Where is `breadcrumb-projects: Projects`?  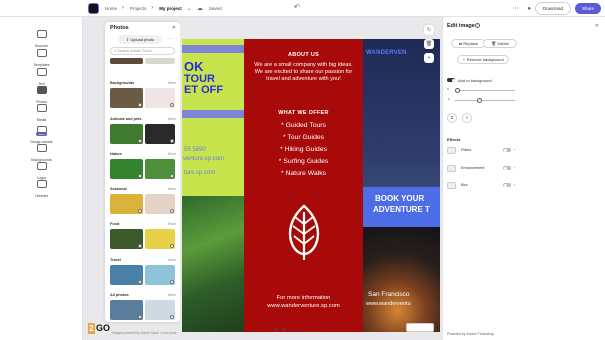
breadcrumb-projects: Projects is located at coordinates (138, 8).